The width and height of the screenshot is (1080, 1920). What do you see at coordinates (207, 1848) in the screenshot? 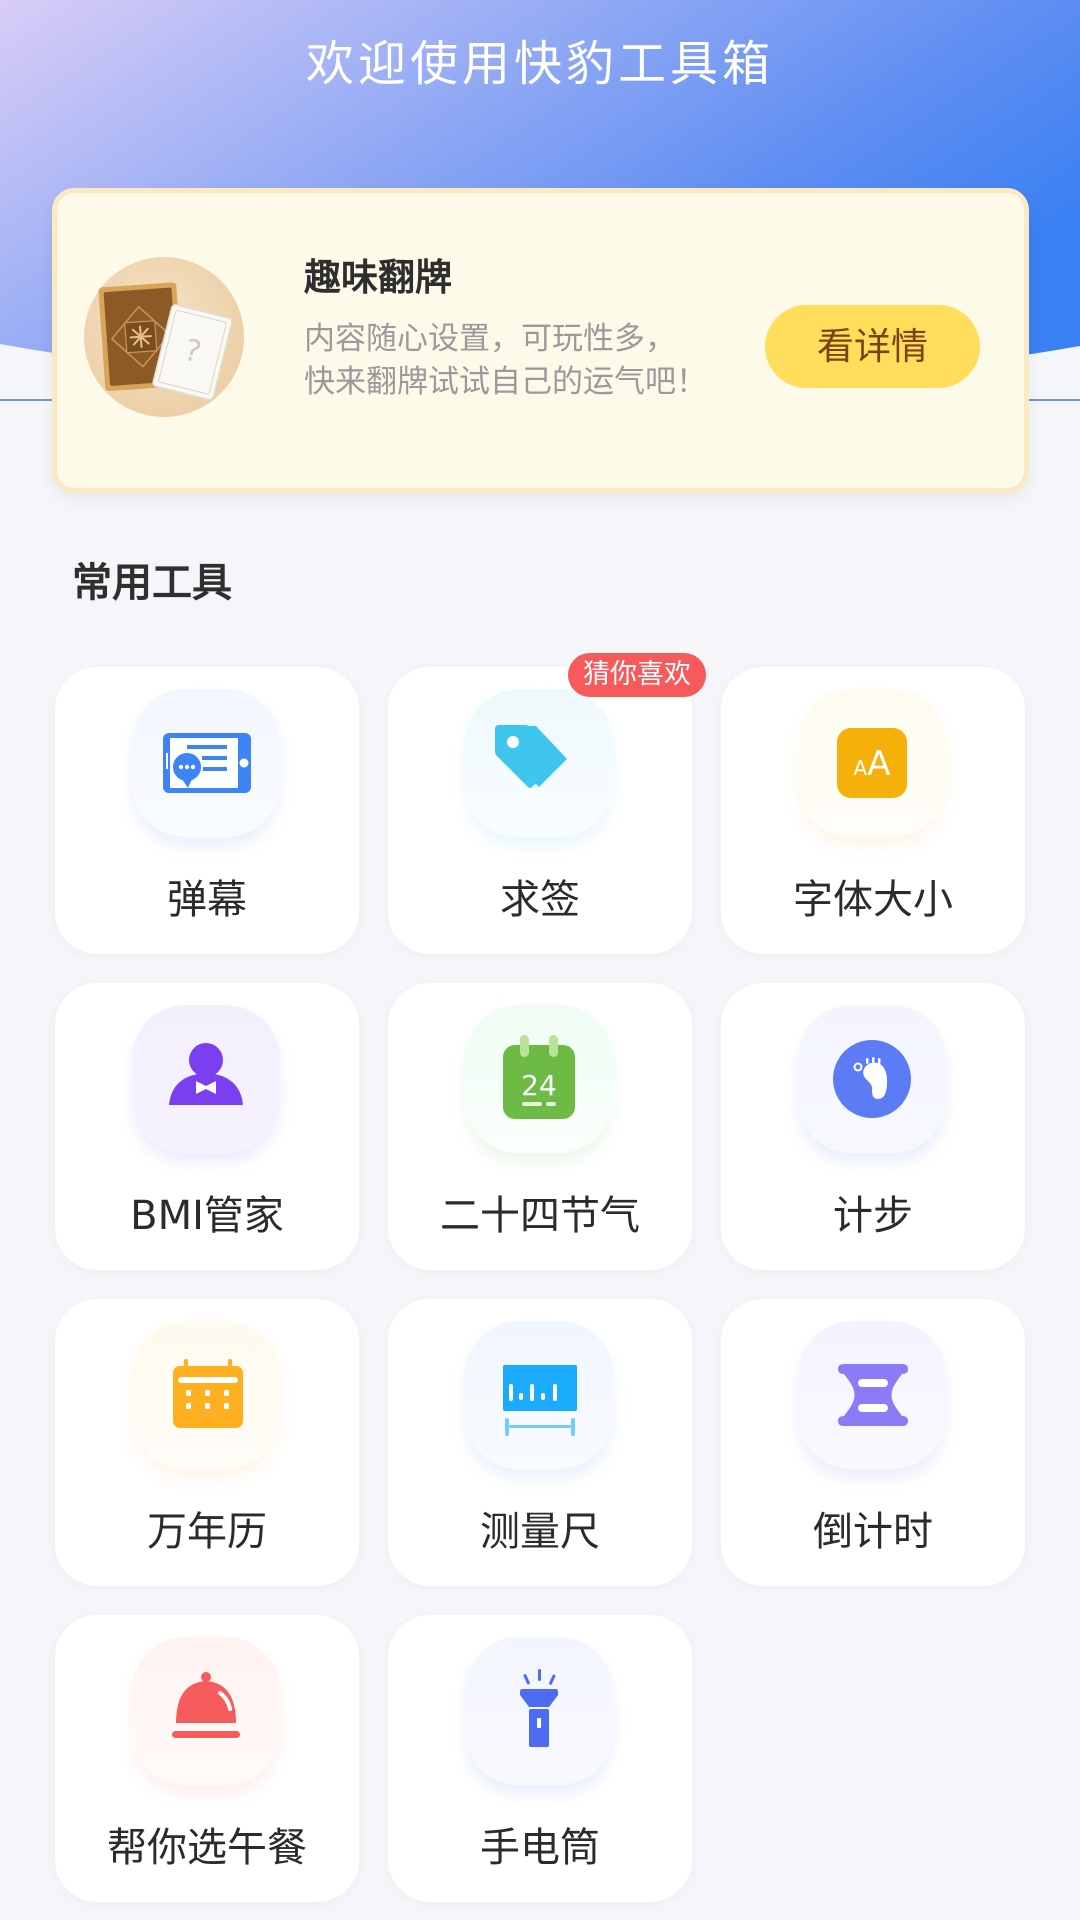
I see `tool-label: 帮你选午餐` at bounding box center [207, 1848].